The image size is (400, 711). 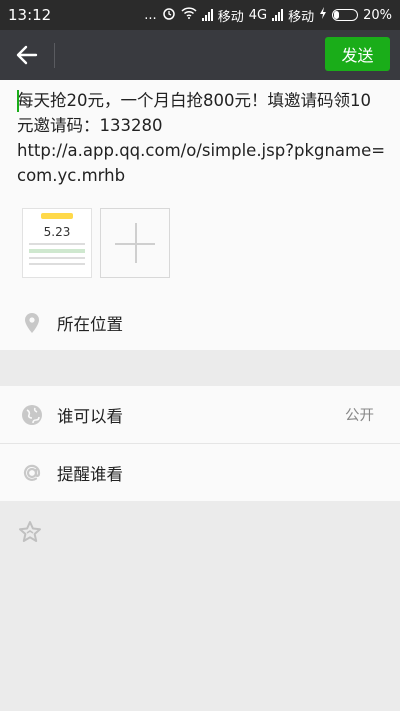 What do you see at coordinates (189, 15) in the screenshot?
I see `wifi-icon` at bounding box center [189, 15].